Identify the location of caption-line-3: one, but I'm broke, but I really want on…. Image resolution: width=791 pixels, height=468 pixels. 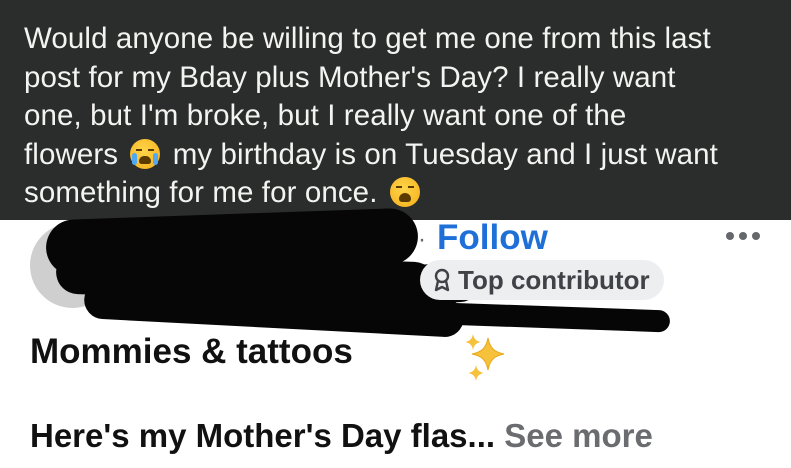
(325, 115).